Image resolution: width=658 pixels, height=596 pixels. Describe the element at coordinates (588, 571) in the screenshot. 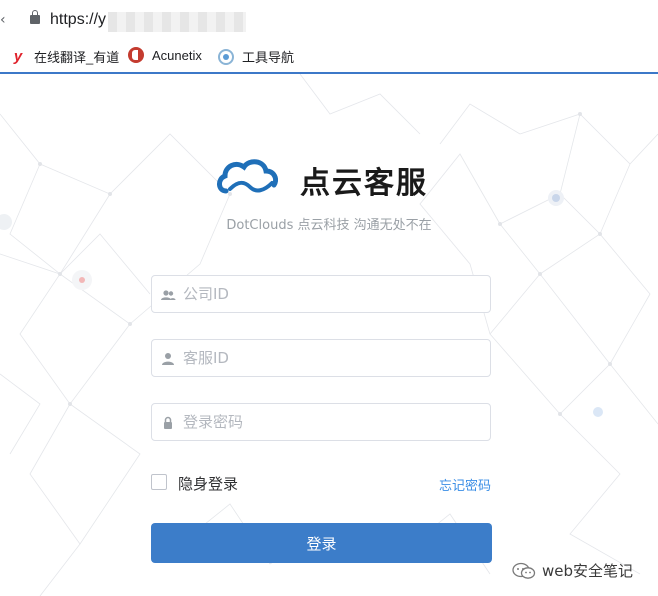

I see `watermark-text: web安全笔记` at that location.